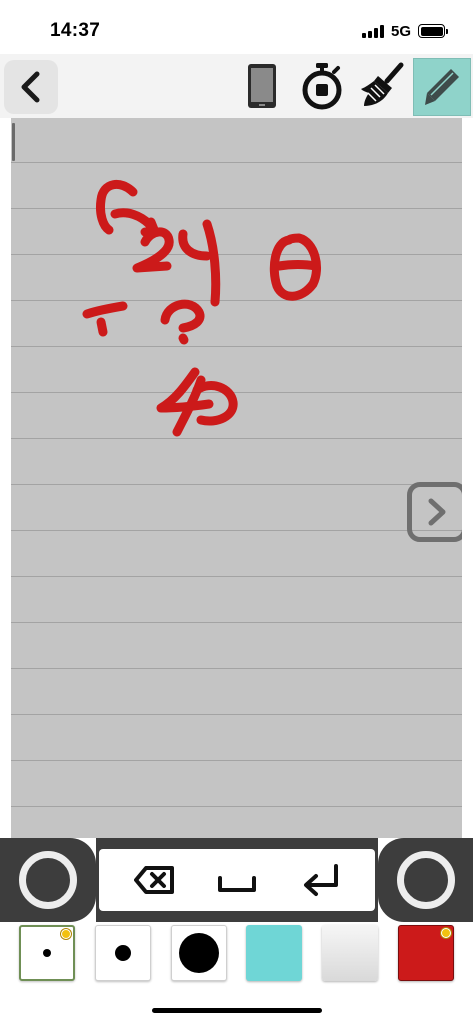  Describe the element at coordinates (437, 512) in the screenshot. I see `chevron-right-icon` at that location.